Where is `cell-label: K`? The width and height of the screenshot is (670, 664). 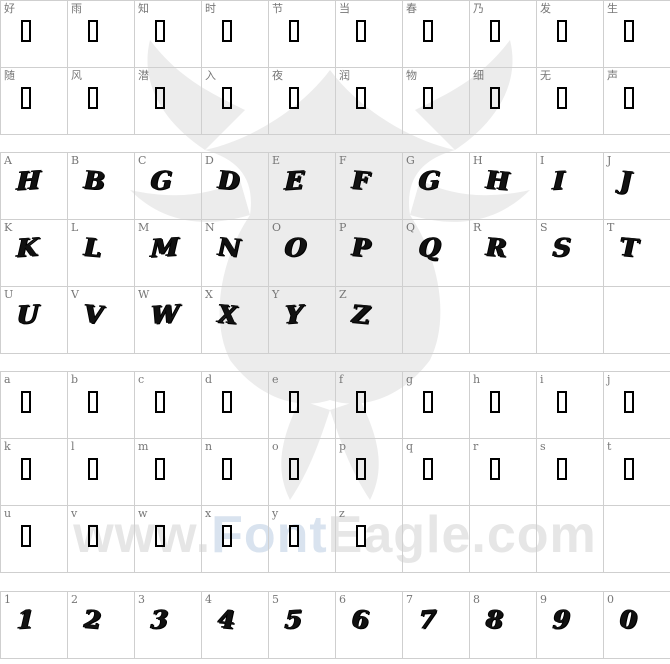
cell-label: K is located at coordinates (8, 227).